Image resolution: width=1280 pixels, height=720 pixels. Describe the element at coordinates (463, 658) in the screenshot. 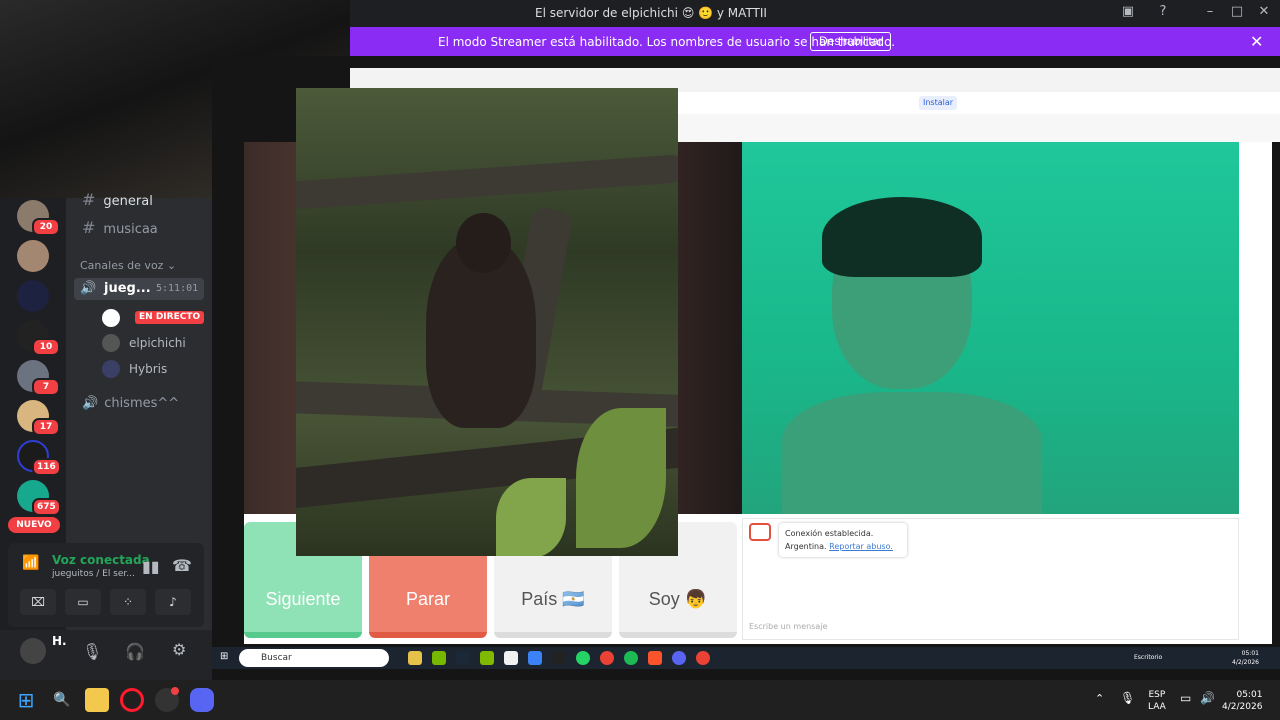

I see `steam-icon` at that location.